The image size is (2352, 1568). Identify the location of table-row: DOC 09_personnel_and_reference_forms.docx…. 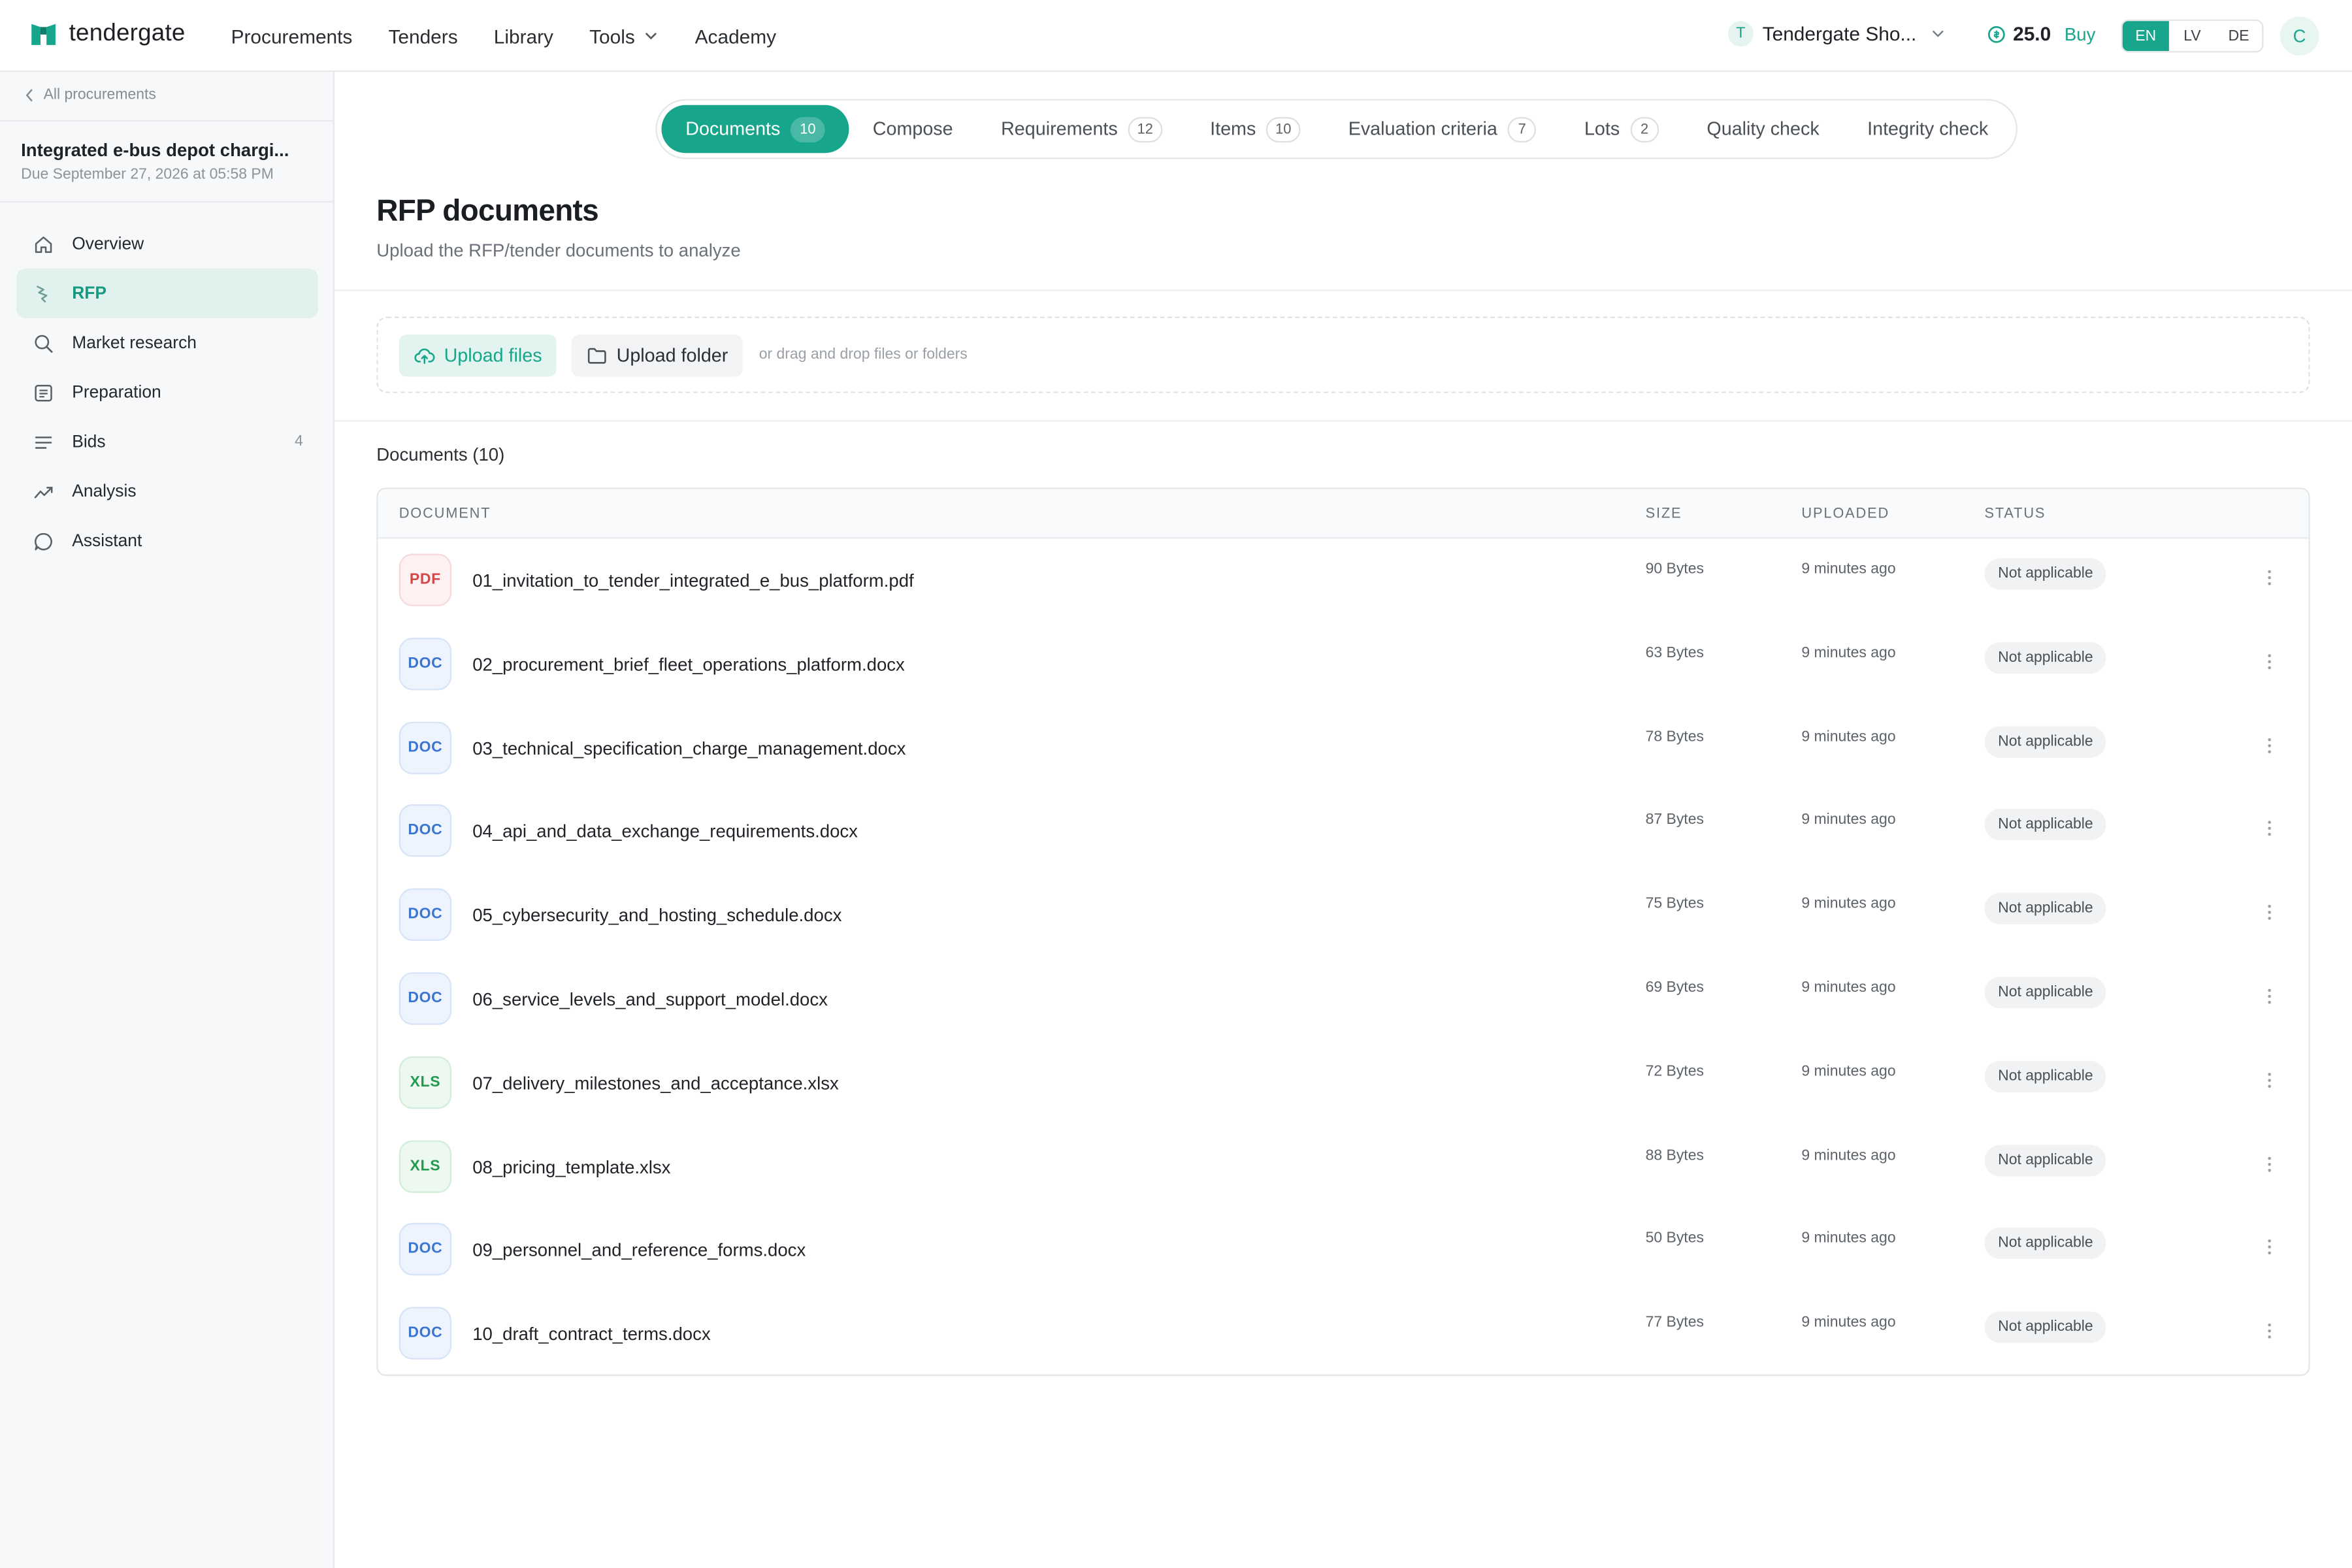
(1343, 1251).